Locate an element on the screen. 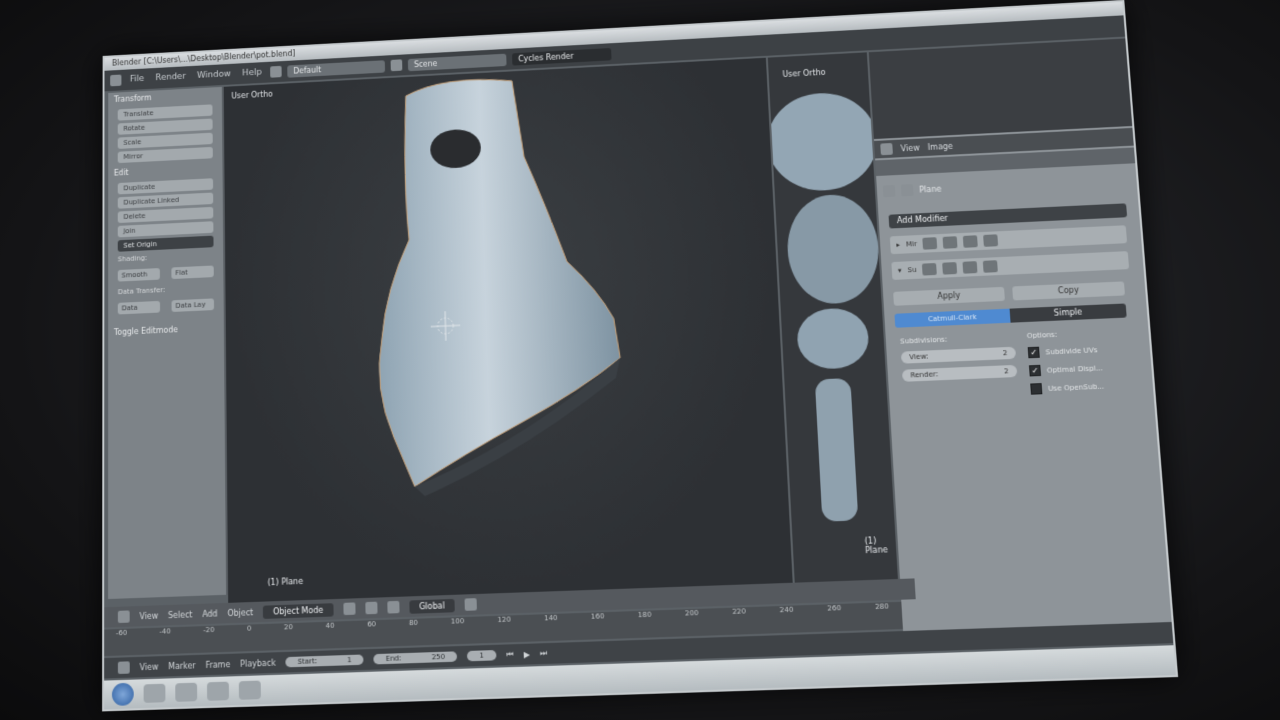  start-button-icon is located at coordinates (122, 694).